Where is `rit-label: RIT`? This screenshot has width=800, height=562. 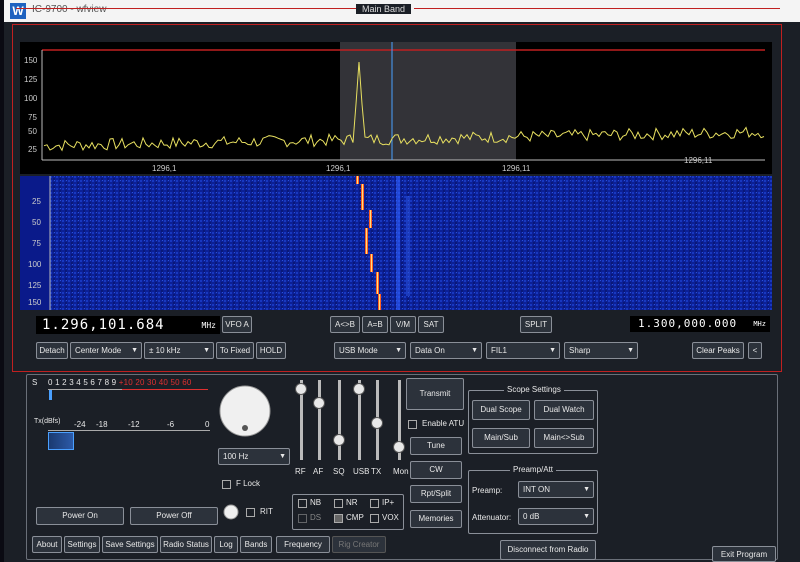
rit-label: RIT is located at coordinates (266, 511).